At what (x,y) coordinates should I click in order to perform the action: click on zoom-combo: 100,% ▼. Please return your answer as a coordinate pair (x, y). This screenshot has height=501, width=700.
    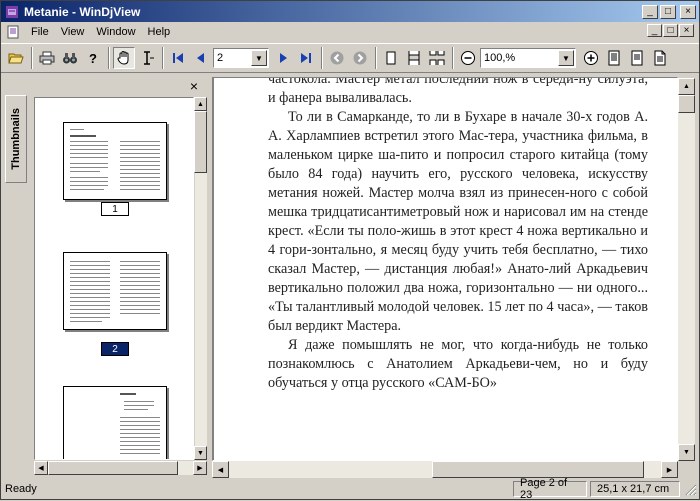
    Looking at the image, I should click on (528, 58).